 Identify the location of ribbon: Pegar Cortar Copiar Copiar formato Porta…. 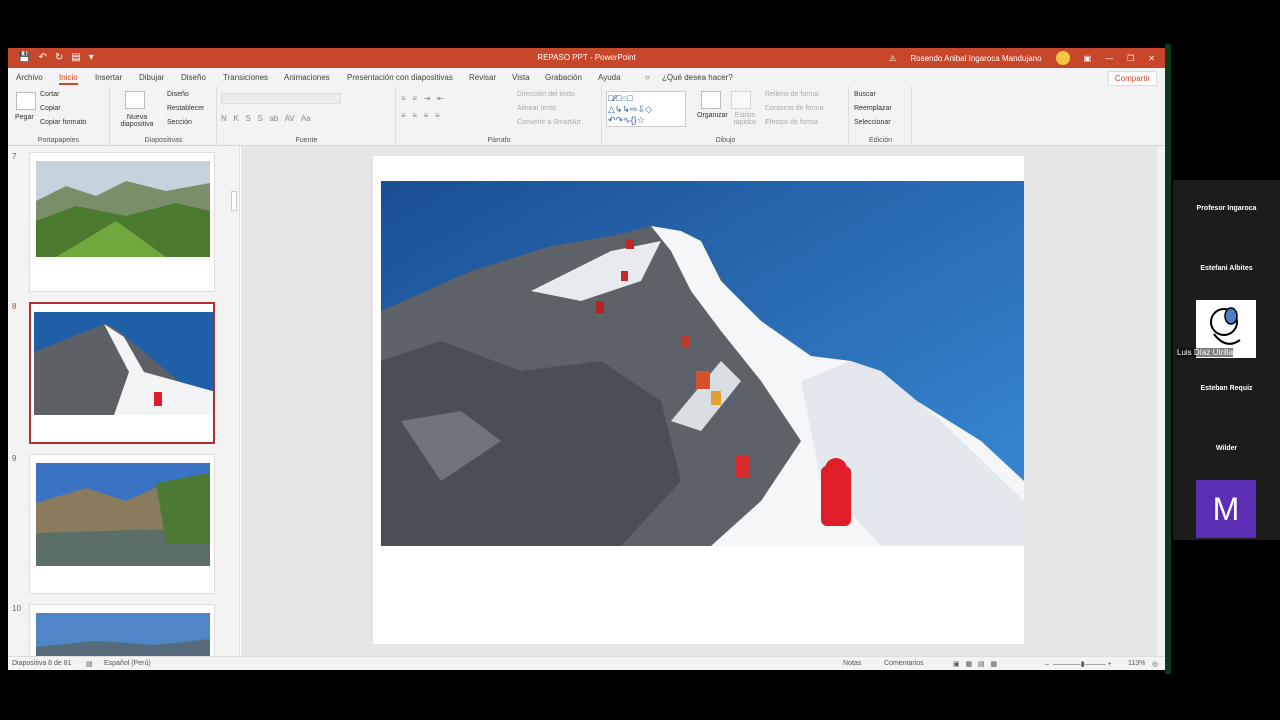
(586, 116).